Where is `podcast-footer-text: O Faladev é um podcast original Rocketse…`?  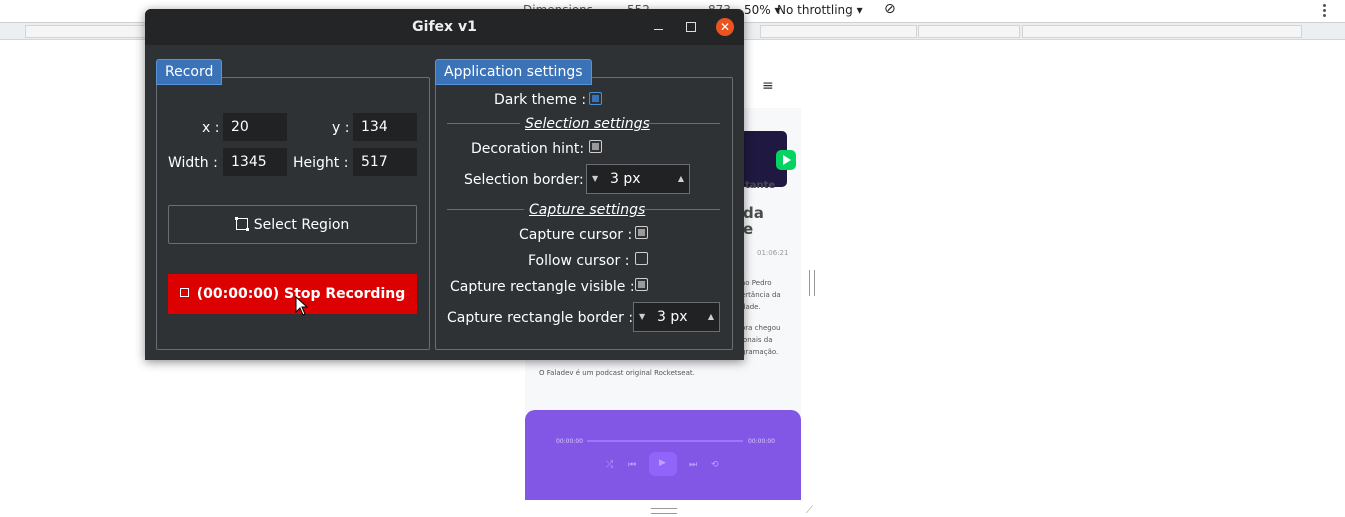 podcast-footer-text: O Faladev é um podcast original Rocketse… is located at coordinates (617, 373).